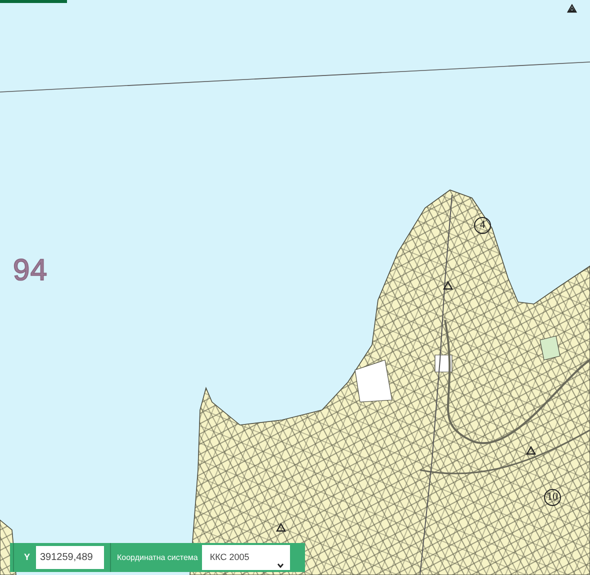 Image resolution: width=590 pixels, height=575 pixels. Describe the element at coordinates (552, 497) in the screenshot. I see `circled-number-label: 10` at that location.